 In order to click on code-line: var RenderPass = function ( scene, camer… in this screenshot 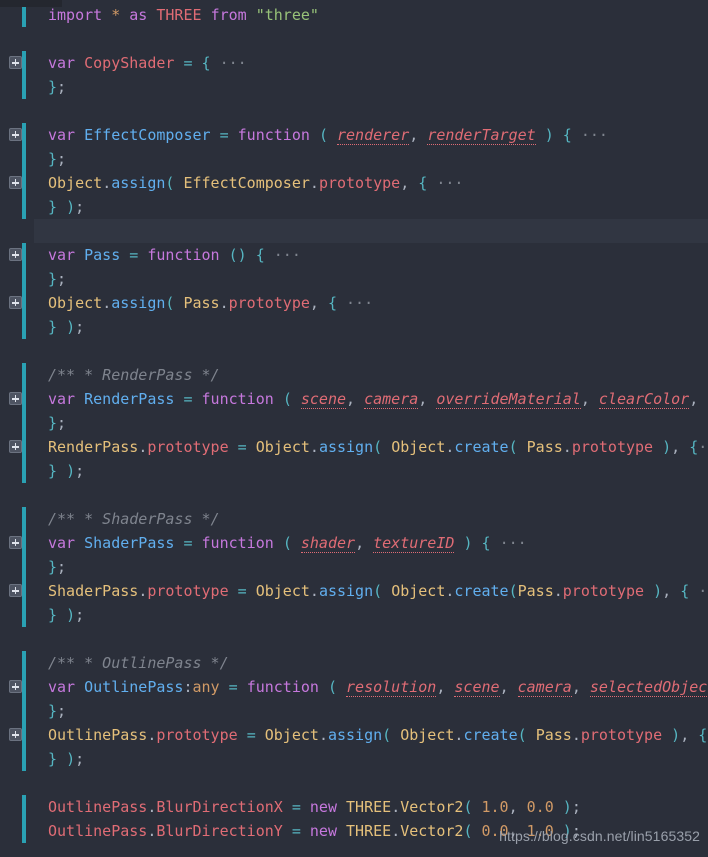, I will do `click(354, 399)`.